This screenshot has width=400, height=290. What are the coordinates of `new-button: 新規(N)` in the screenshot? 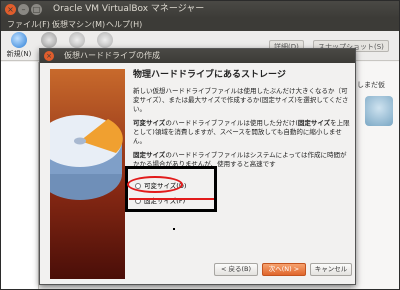 It's located at (19, 45).